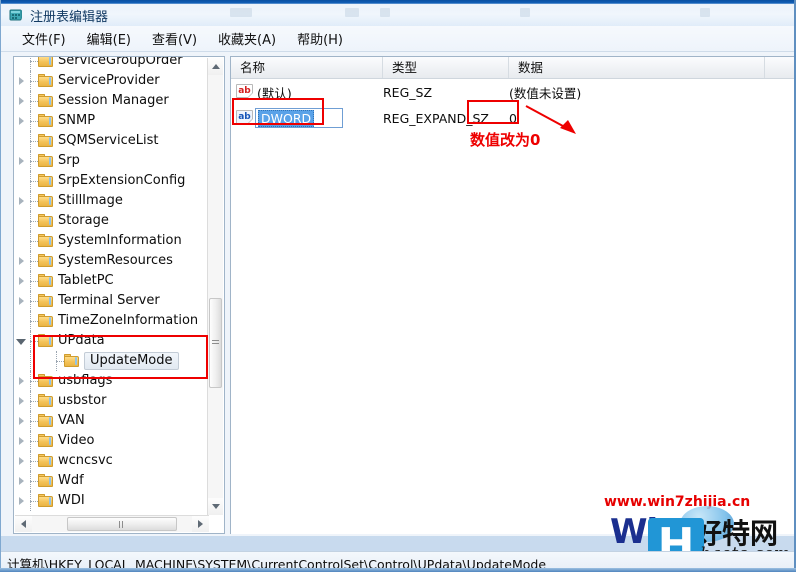  Describe the element at coordinates (21, 341) in the screenshot. I see `tree-collapse-arrow-icon` at that location.